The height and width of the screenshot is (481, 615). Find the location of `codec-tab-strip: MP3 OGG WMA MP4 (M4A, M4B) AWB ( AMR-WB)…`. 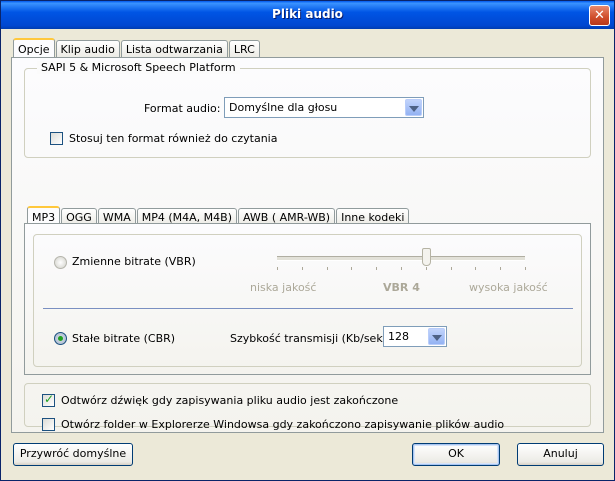

codec-tab-strip: MP3 OGG WMA MP4 (M4A, M4B) AWB ( AMR-WB)… is located at coordinates (218, 215).